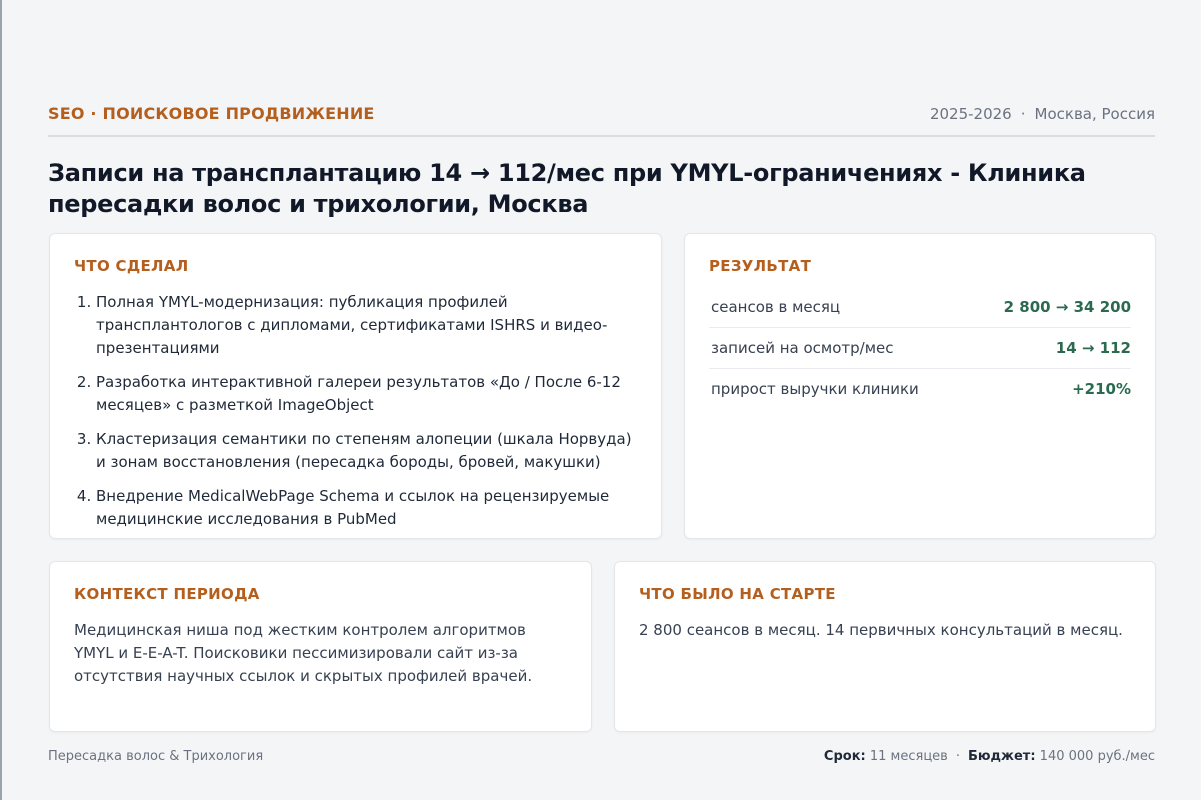 This screenshot has height=800, width=1201. What do you see at coordinates (844, 756) in the screenshot?
I see `term-label: Срок:` at bounding box center [844, 756].